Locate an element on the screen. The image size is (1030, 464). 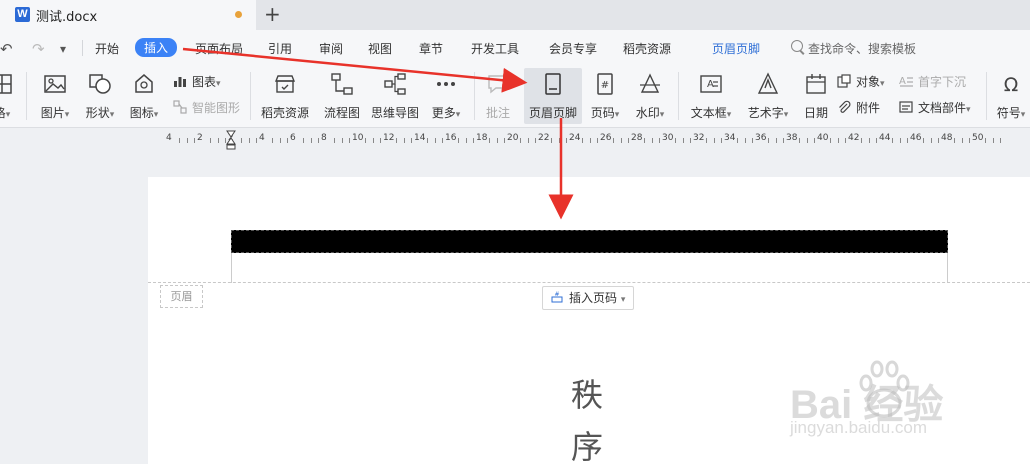
tab-header-footer: 页眉页脚 is located at coordinates (736, 48).